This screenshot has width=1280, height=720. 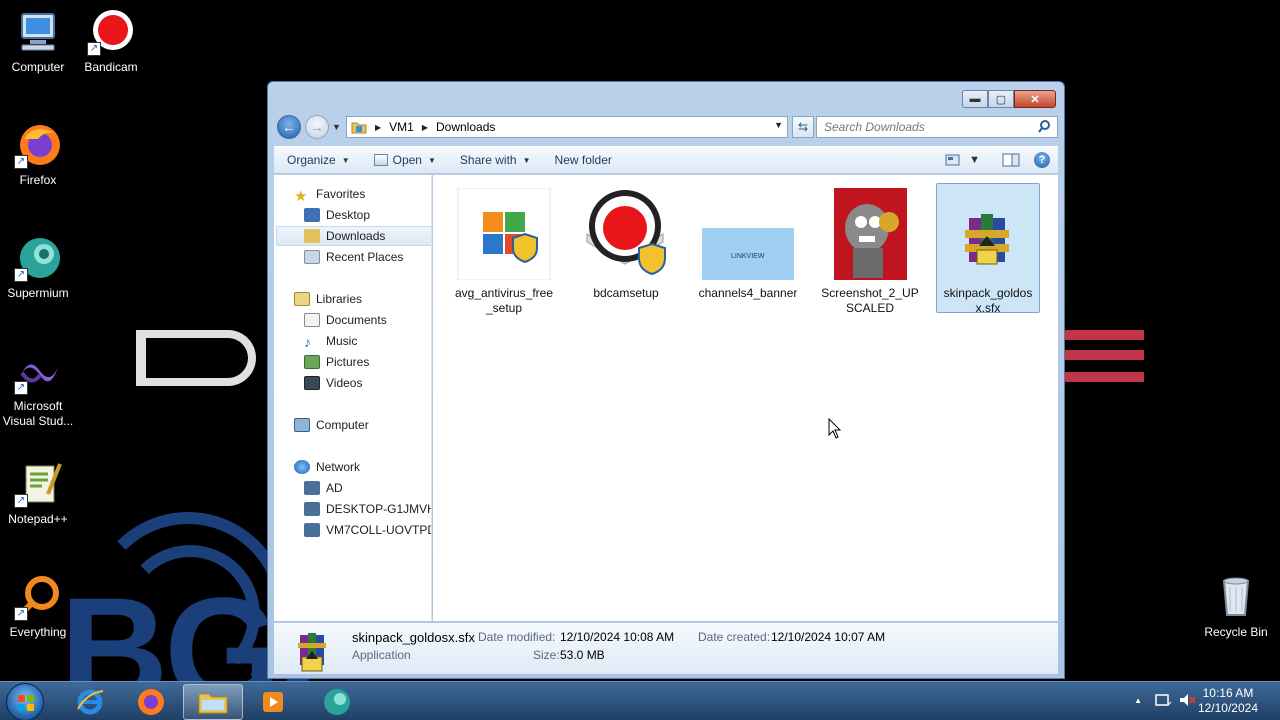 I want to click on file-item: skinpack_goldosx.sfx, so click(x=988, y=249).